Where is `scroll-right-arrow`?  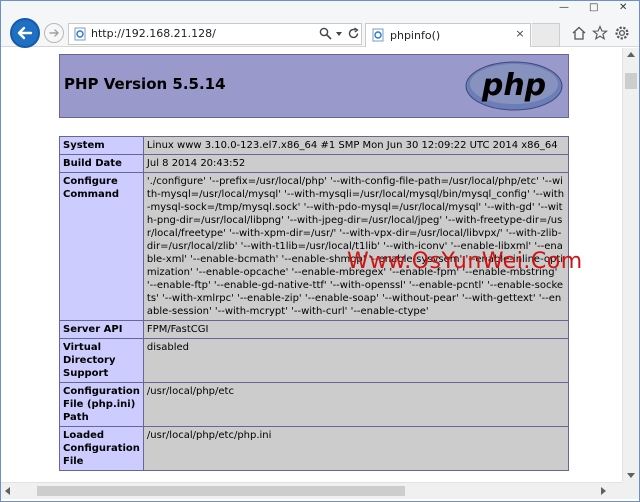
scroll-right-arrow is located at coordinates (603, 491).